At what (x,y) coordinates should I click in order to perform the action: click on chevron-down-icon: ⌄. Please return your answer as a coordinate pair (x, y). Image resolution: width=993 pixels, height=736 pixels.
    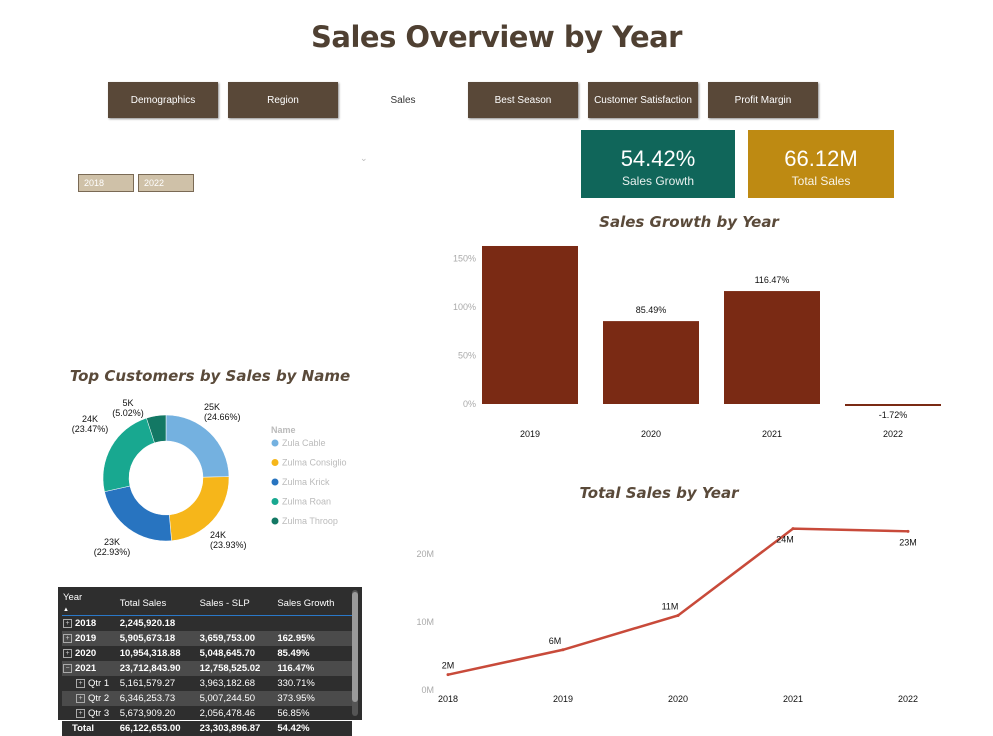
    Looking at the image, I should click on (364, 158).